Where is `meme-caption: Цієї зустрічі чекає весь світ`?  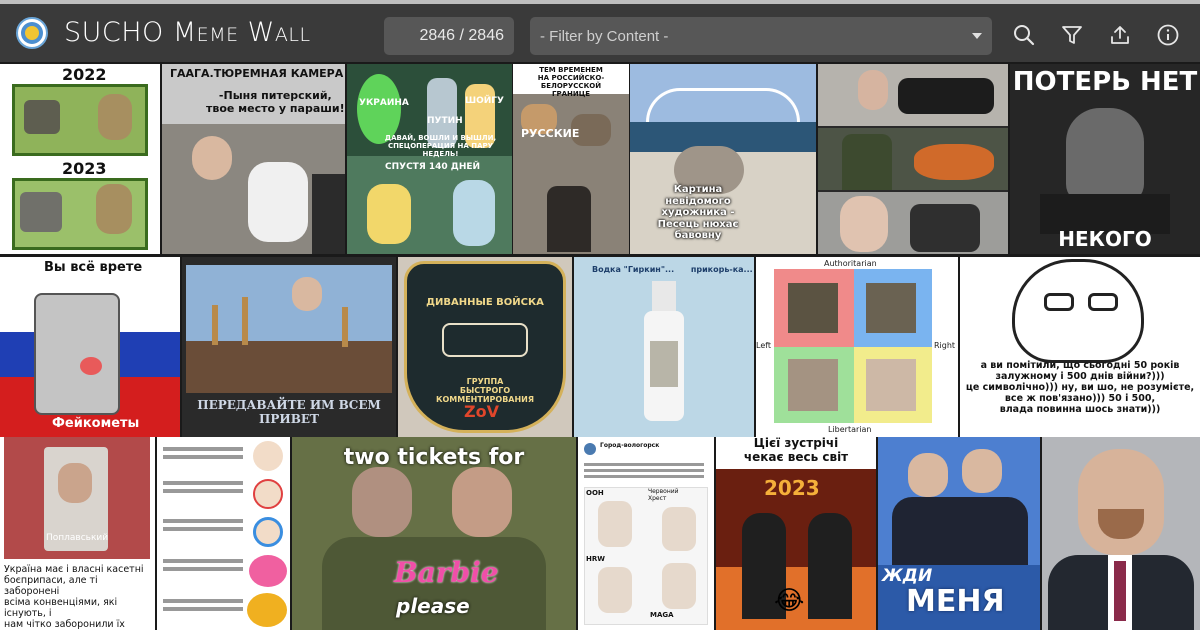 meme-caption: Цієї зустрічі чекає весь світ is located at coordinates (796, 450).